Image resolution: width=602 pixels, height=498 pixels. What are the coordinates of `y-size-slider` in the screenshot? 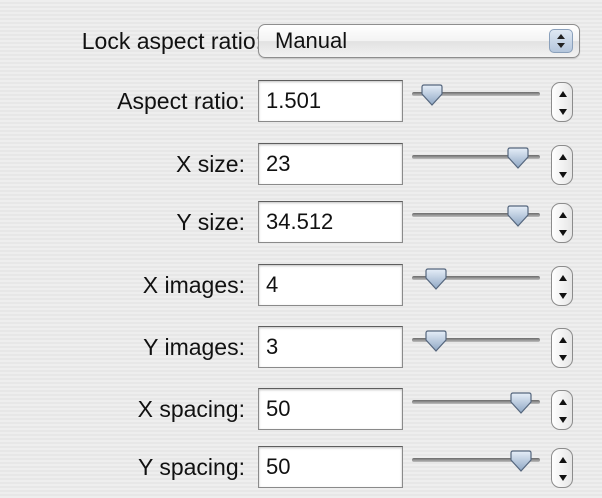 It's located at (476, 220).